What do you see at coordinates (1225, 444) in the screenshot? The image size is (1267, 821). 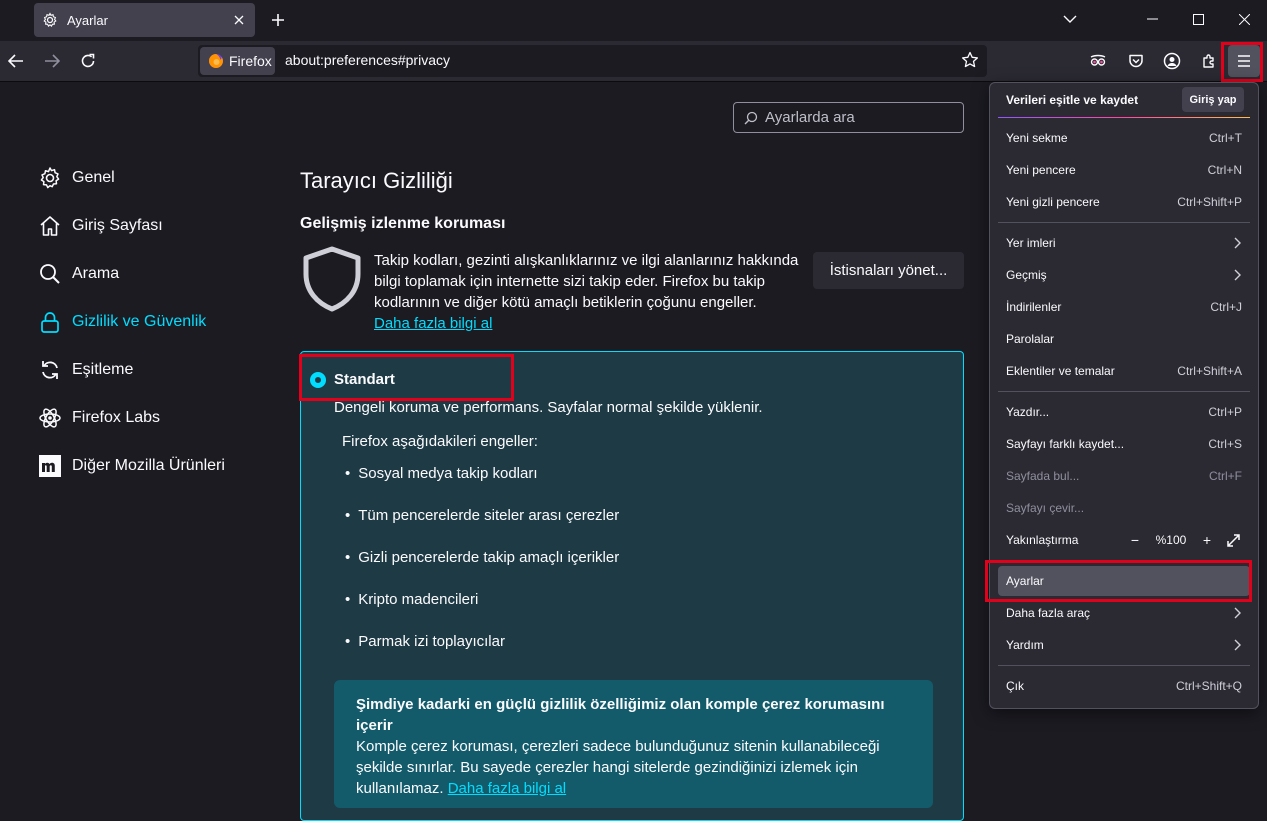 I see `menu-item-shortcut: Ctrl+S` at bounding box center [1225, 444].